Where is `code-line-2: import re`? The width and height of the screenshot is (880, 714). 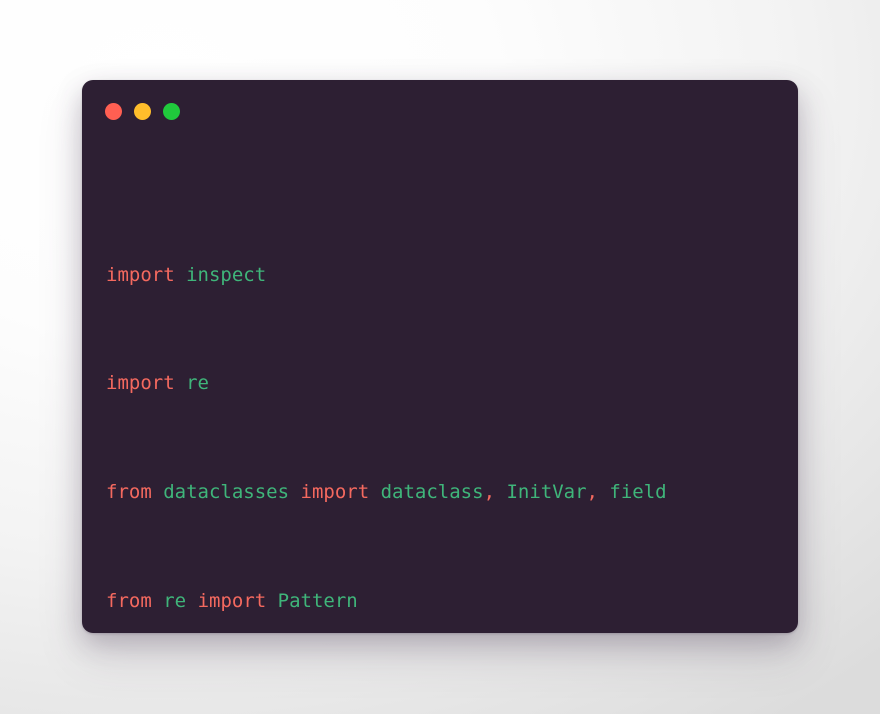 code-line-2: import re is located at coordinates (445, 383).